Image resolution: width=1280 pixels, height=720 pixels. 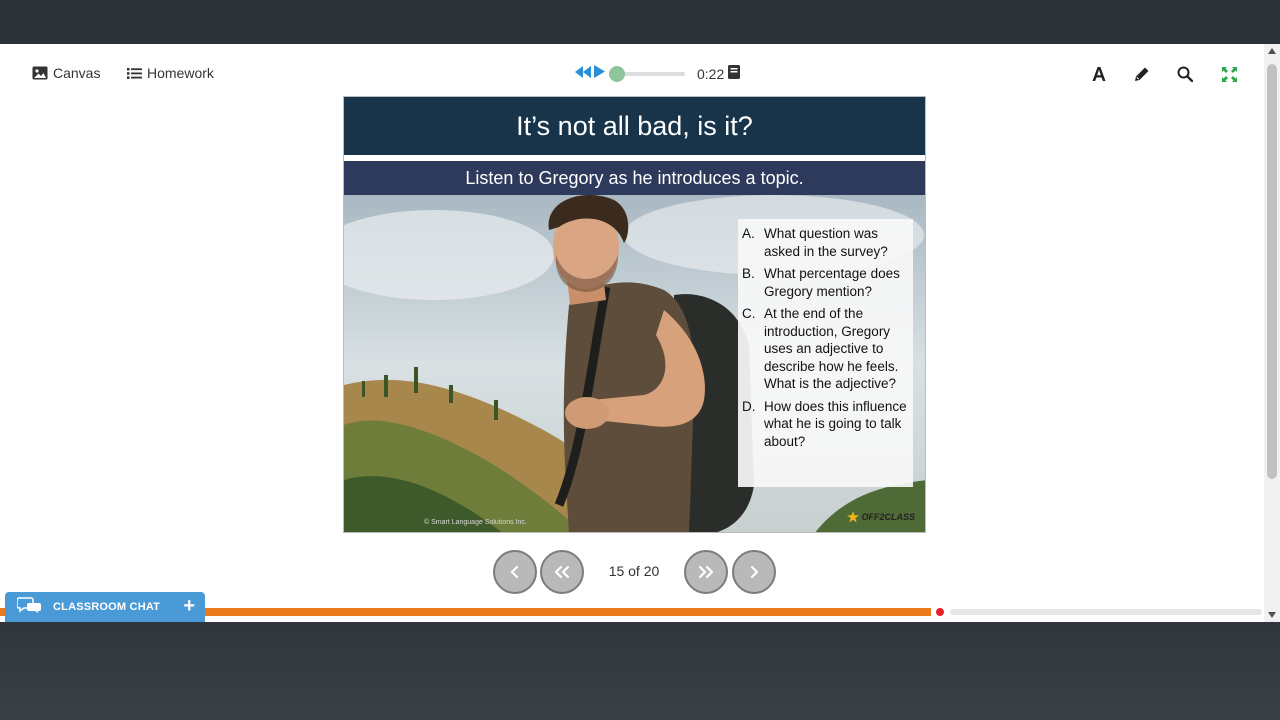 I want to click on question-letter: D., so click(x=749, y=406).